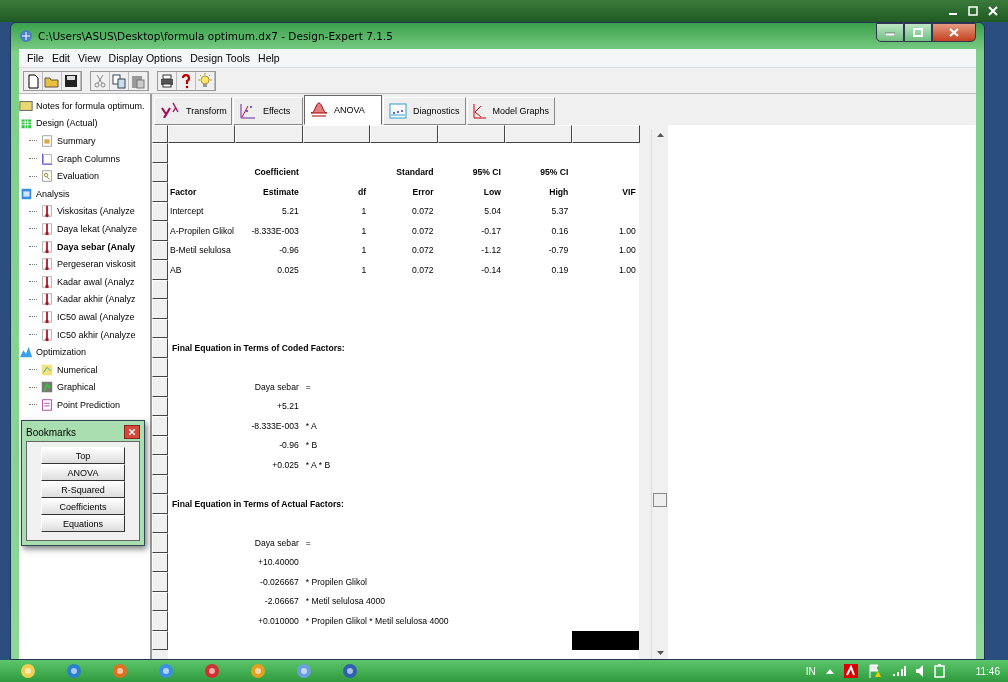  What do you see at coordinates (423, 191) in the screenshot?
I see `column-header: Error` at bounding box center [423, 191].